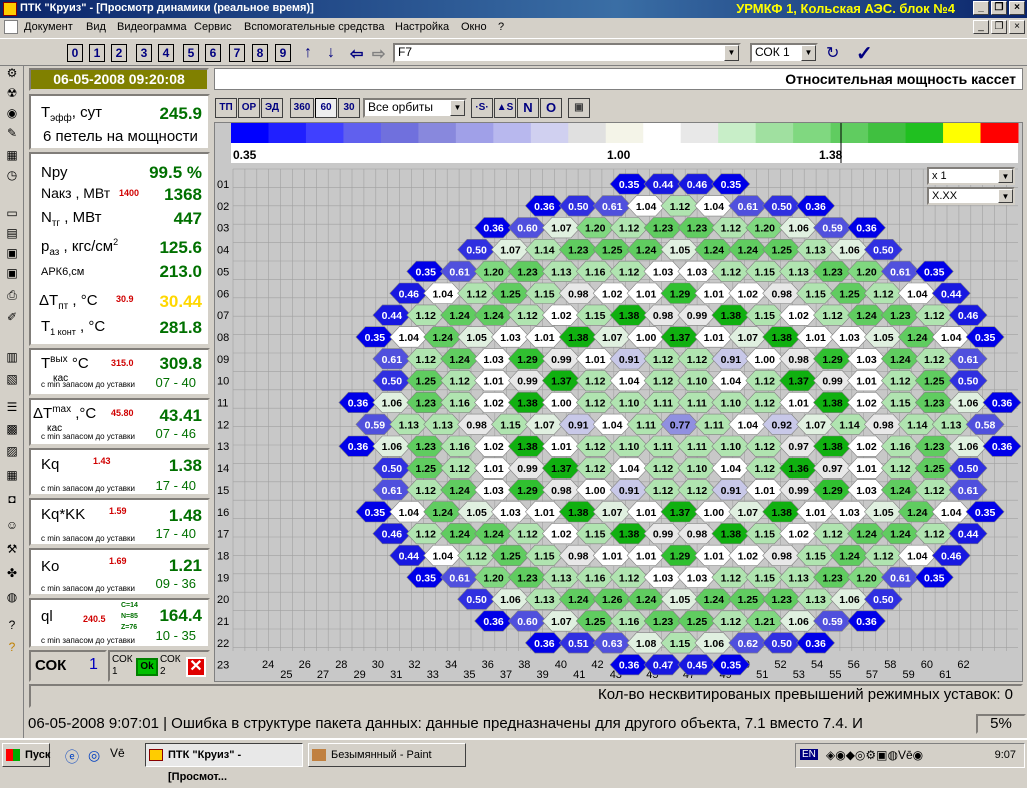  I want to click on digit-button-6: 6, so click(213, 53).